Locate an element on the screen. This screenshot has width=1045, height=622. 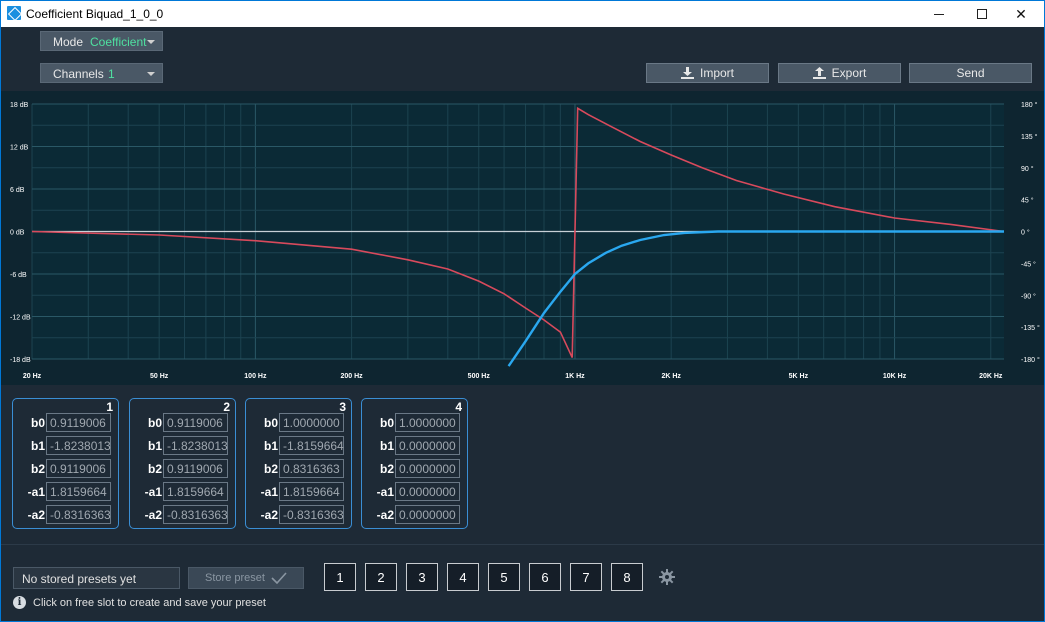
maximize-icon is located at coordinates (982, 14).